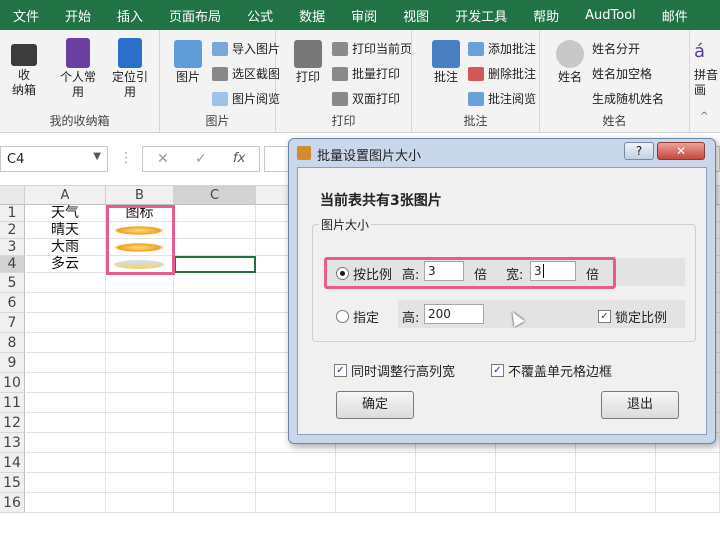 This screenshot has height=541, width=720. Describe the element at coordinates (130, 15) in the screenshot. I see `menu-item-2: 插入` at that location.